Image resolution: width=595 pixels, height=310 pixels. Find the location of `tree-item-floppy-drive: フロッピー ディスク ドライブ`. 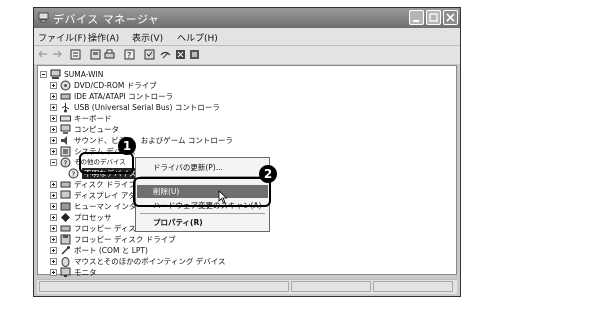

tree-item-floppy-drive: フロッピー ディスク ドライブ is located at coordinates (113, 239).